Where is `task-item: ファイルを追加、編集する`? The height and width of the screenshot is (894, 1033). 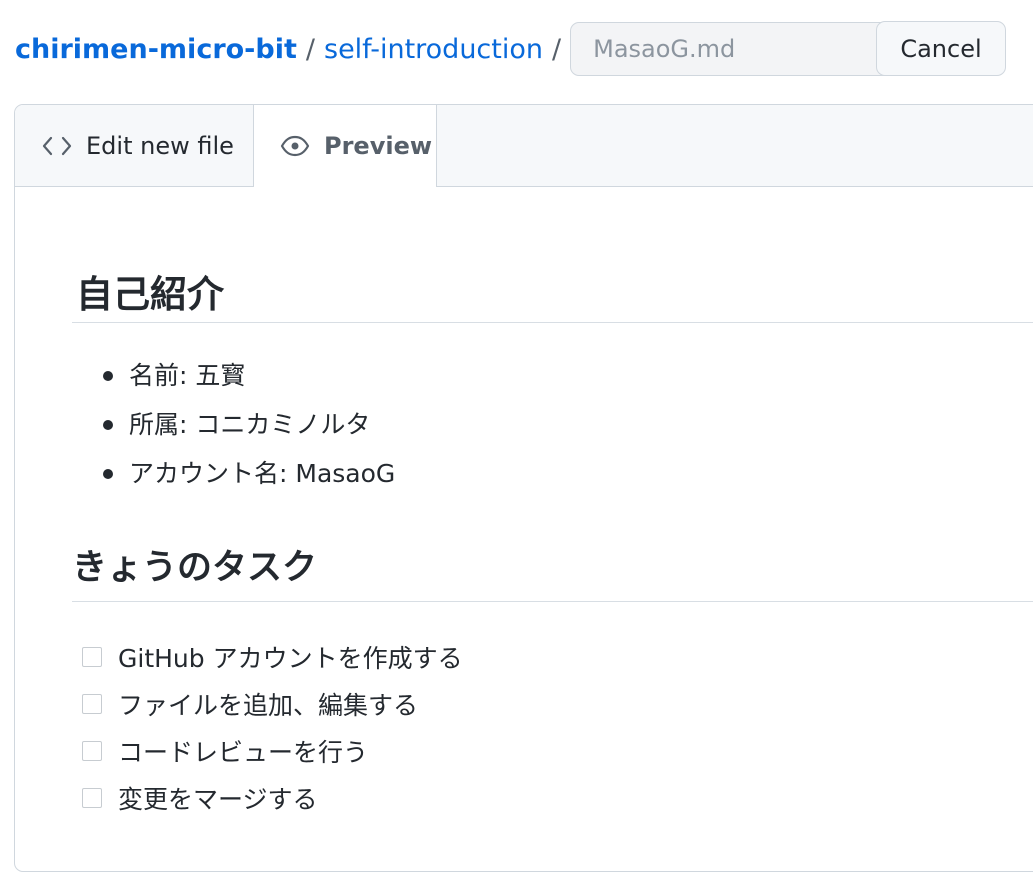 task-item: ファイルを追加、編集する is located at coordinates (272, 703).